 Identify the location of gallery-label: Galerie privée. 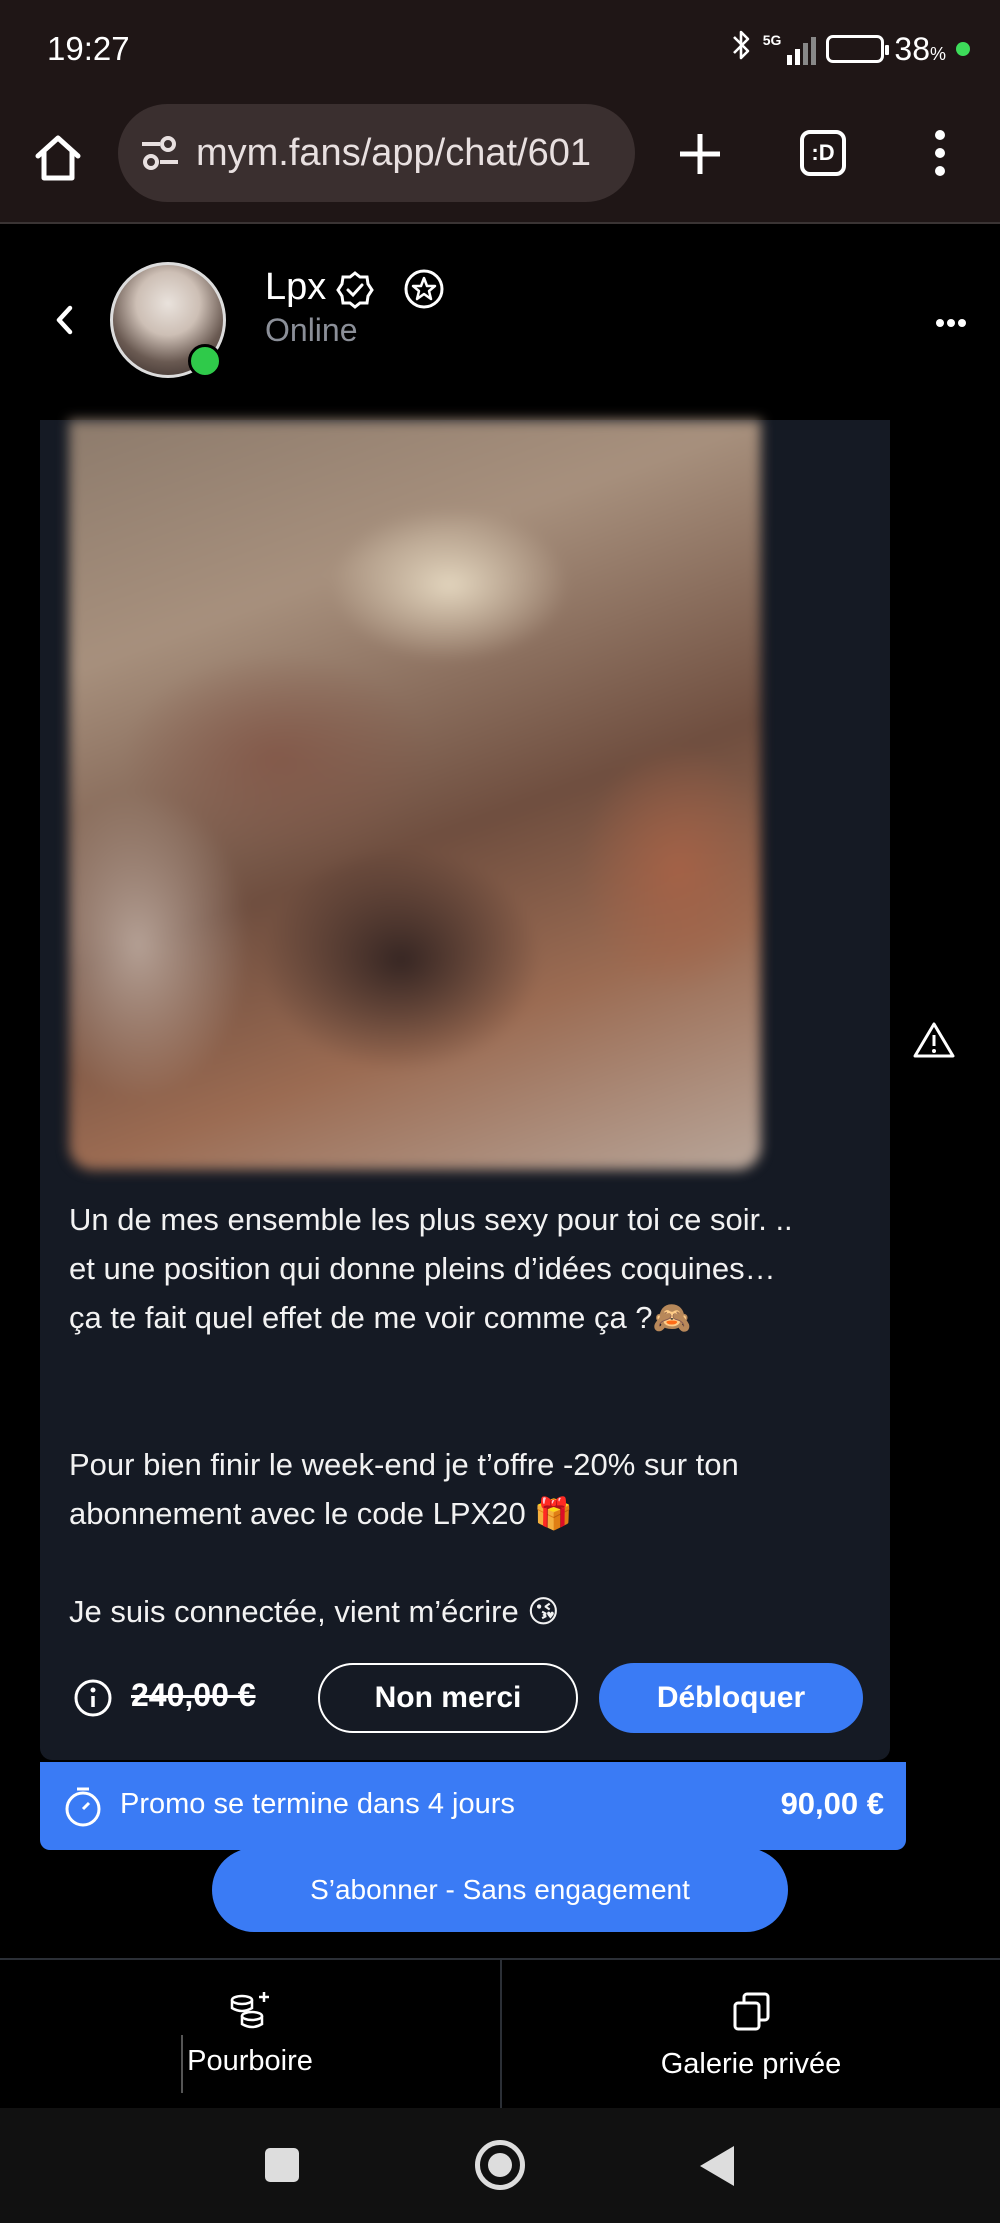
(751, 2064).